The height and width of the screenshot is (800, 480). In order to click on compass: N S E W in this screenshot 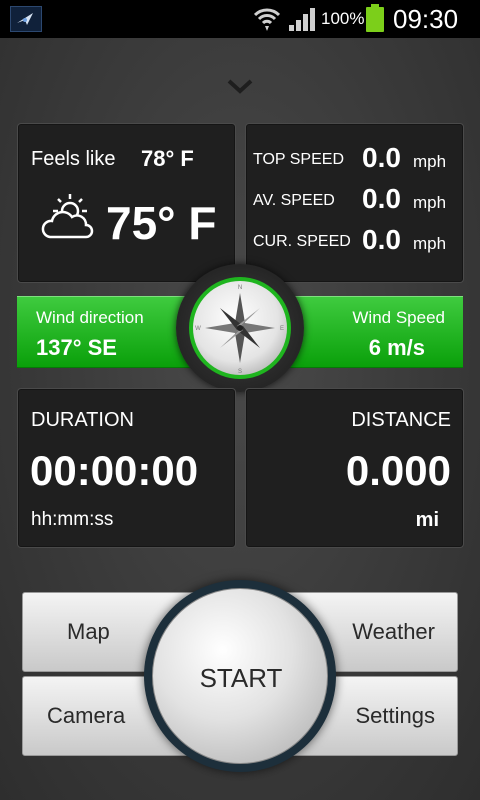, I will do `click(240, 328)`.